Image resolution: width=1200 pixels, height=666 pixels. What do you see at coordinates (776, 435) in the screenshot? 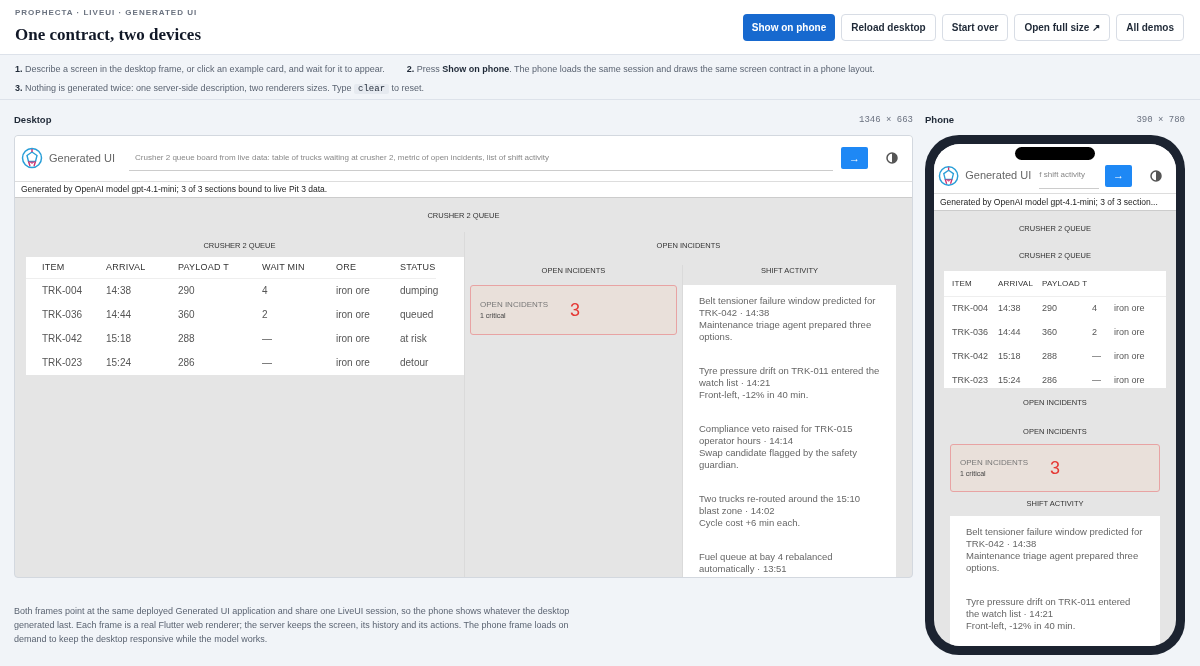
I see `activity-title: Compliance veto raised for TRK-015 operator hours · 14:14` at bounding box center [776, 435].